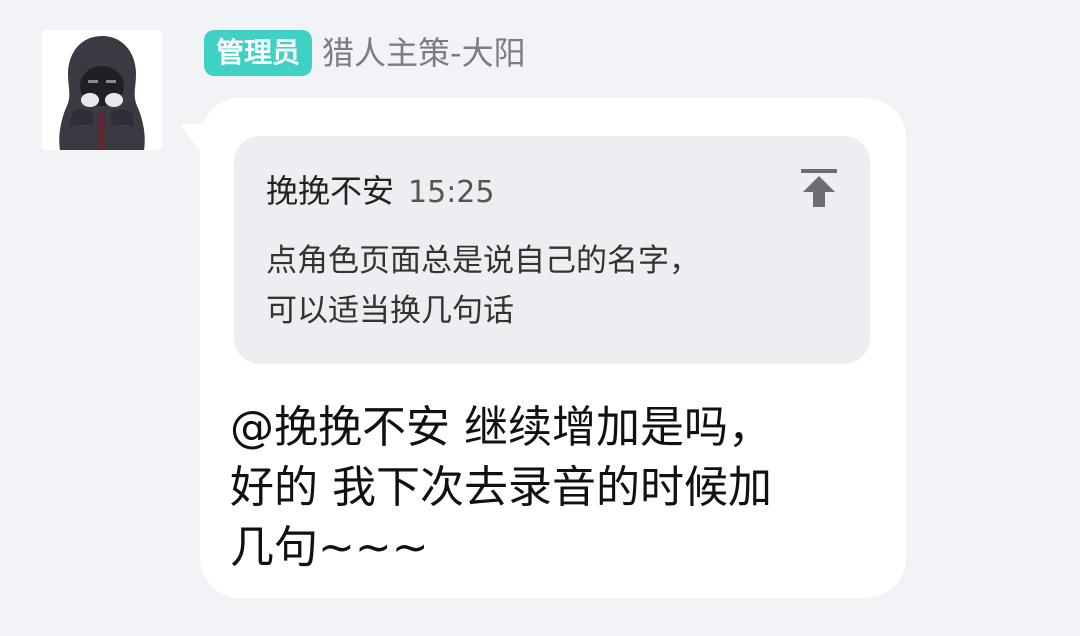 The image size is (1080, 636). I want to click on sender-name: 猎人主策-大阳, so click(424, 53).